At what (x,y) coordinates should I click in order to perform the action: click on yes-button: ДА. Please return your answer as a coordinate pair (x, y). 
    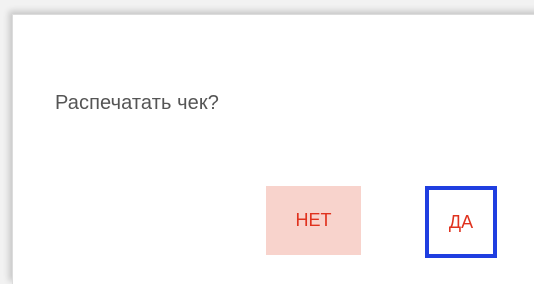
    Looking at the image, I should click on (461, 222).